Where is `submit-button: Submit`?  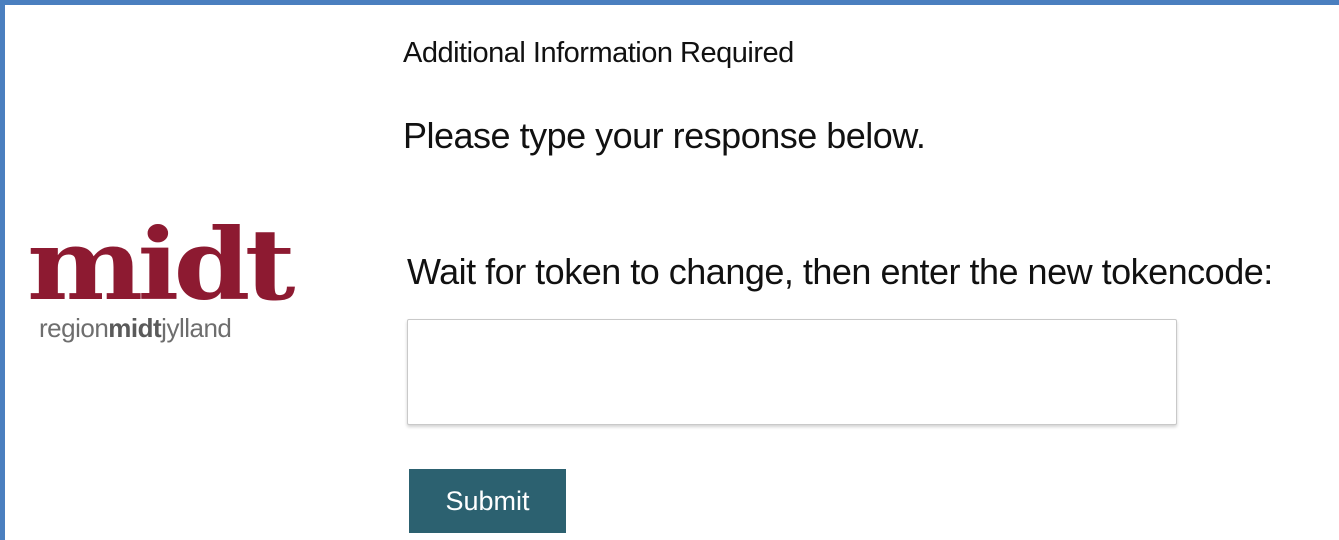
submit-button: Submit is located at coordinates (487, 501).